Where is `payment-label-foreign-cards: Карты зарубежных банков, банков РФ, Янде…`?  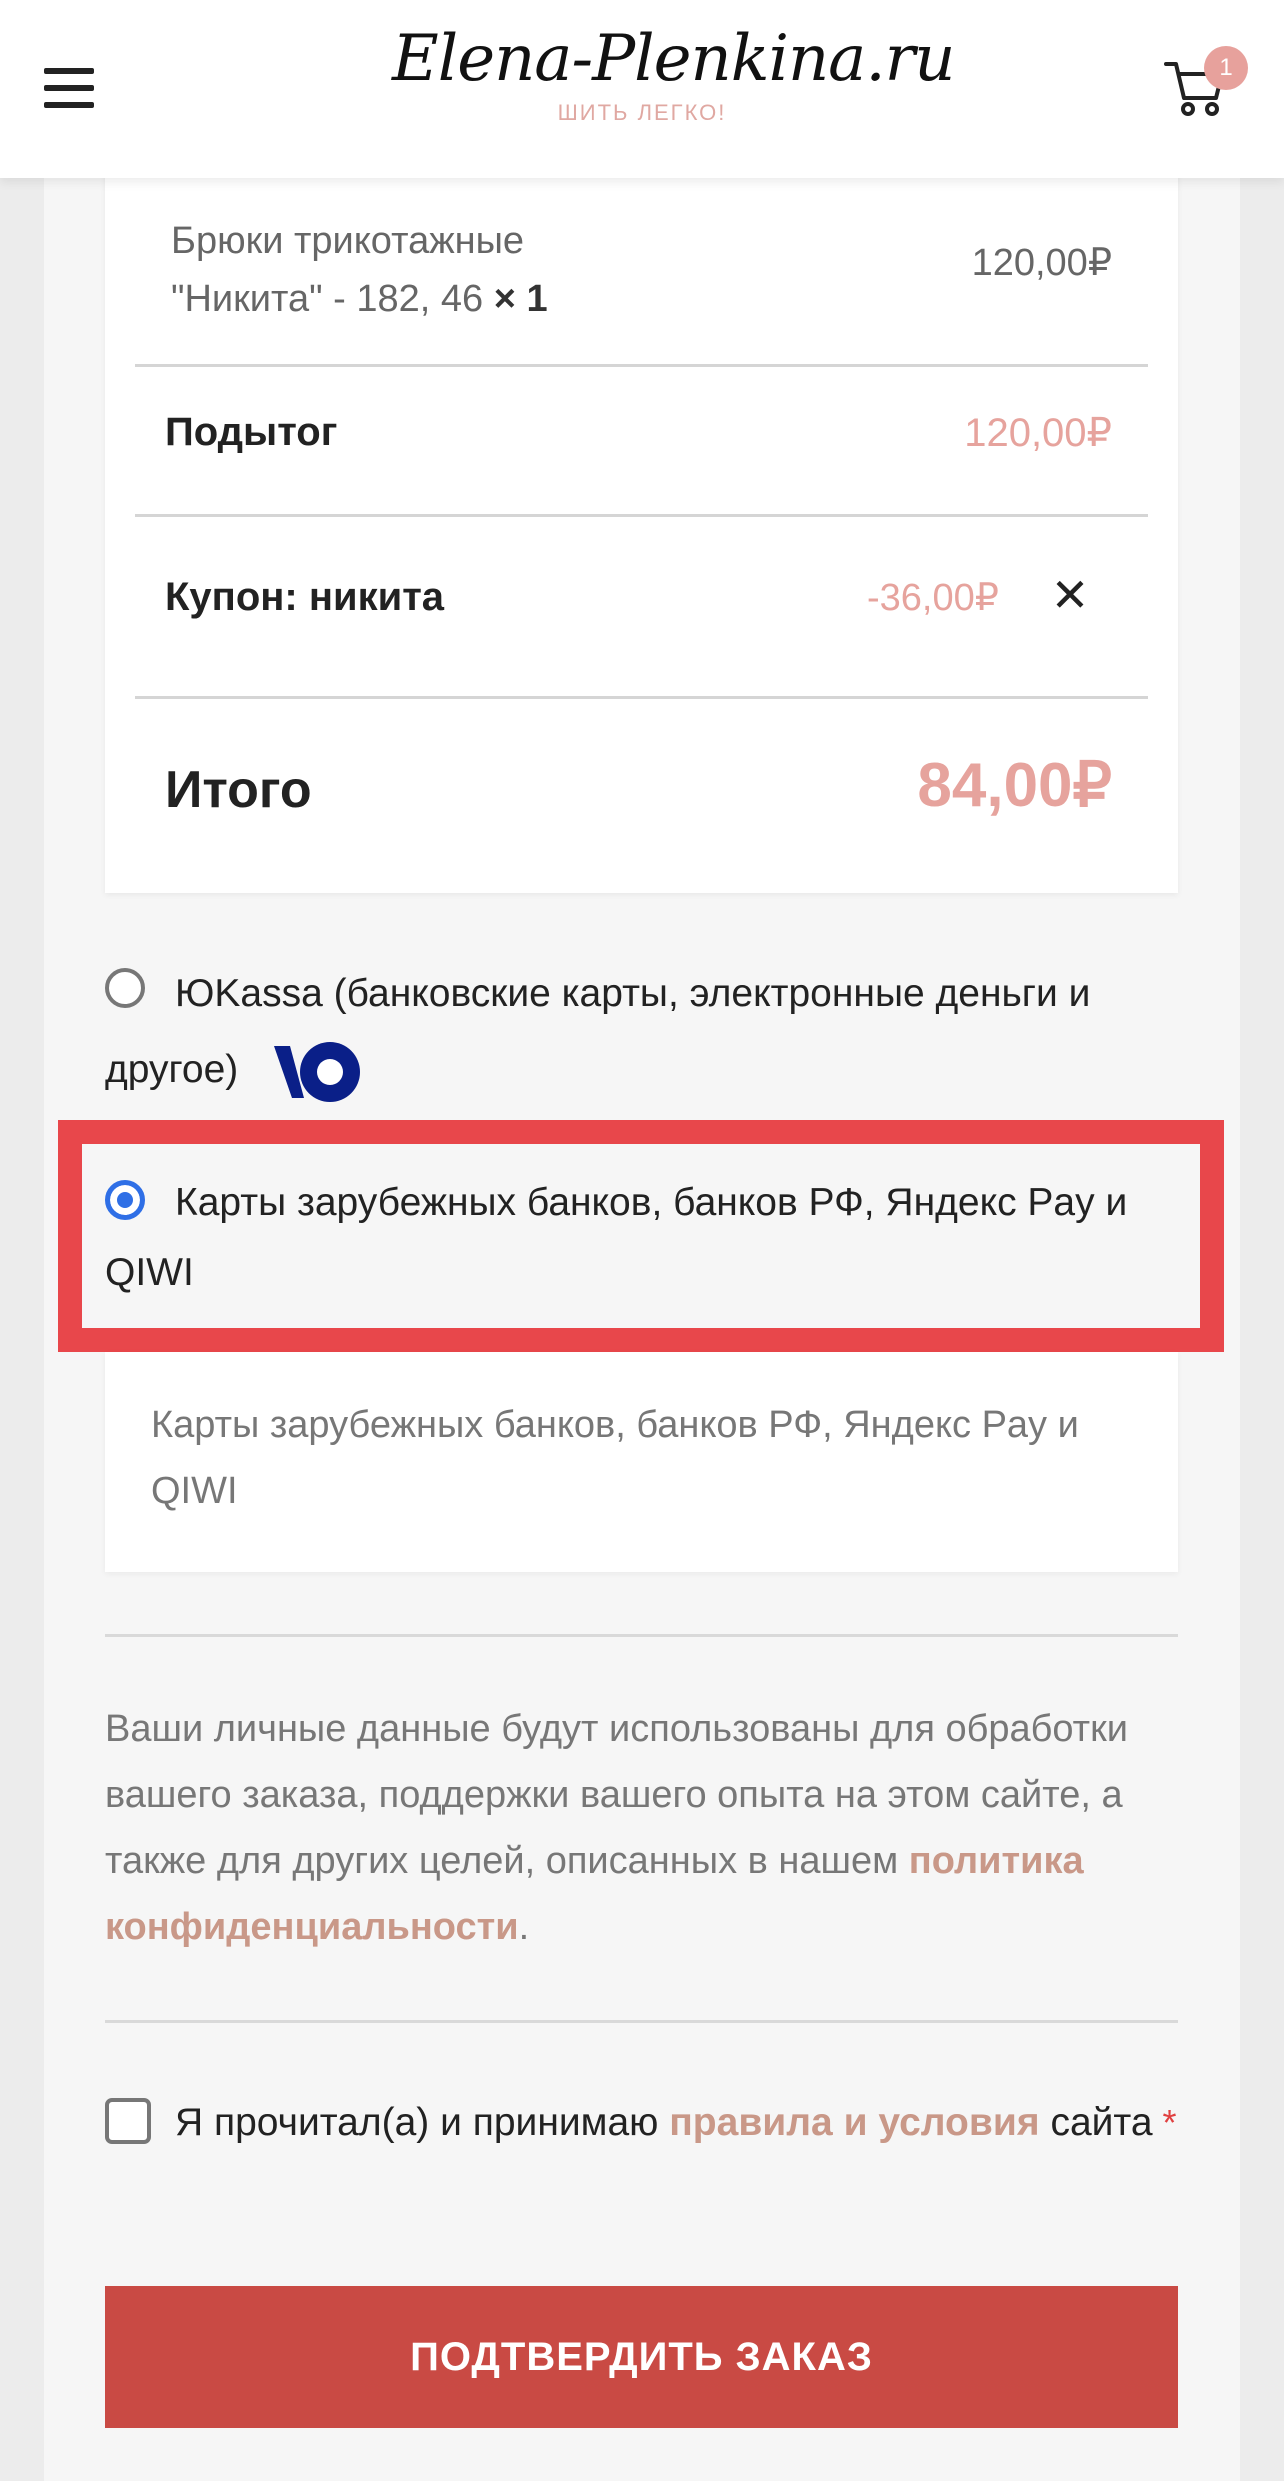
payment-label-foreign-cards: Карты зарубежных банков, банков РФ, Янде… is located at coordinates (641, 1238).